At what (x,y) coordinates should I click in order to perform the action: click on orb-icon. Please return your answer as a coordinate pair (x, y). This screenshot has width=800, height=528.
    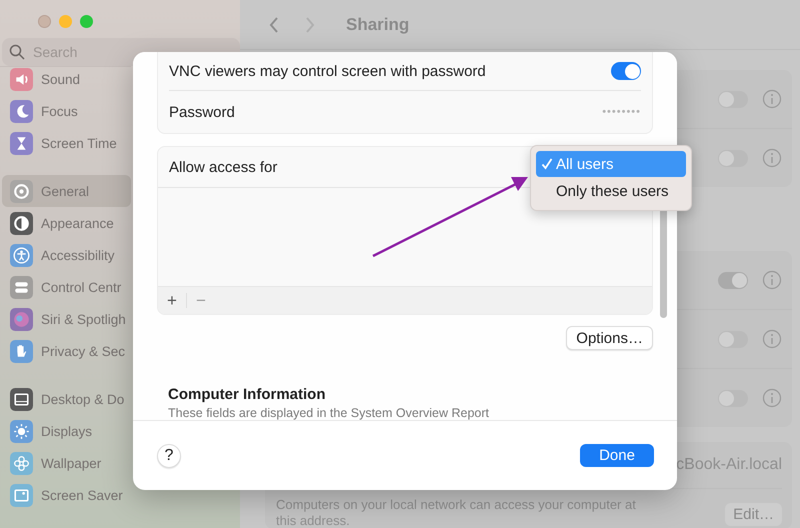
    Looking at the image, I should click on (21, 319).